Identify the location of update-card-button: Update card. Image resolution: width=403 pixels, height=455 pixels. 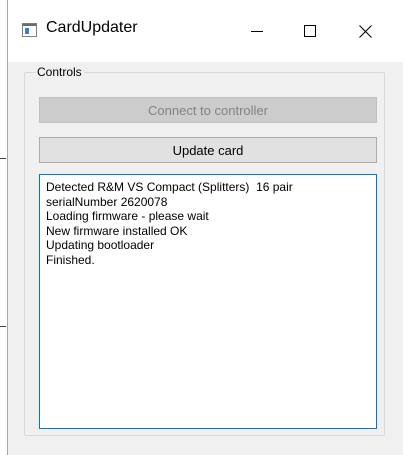
(208, 150).